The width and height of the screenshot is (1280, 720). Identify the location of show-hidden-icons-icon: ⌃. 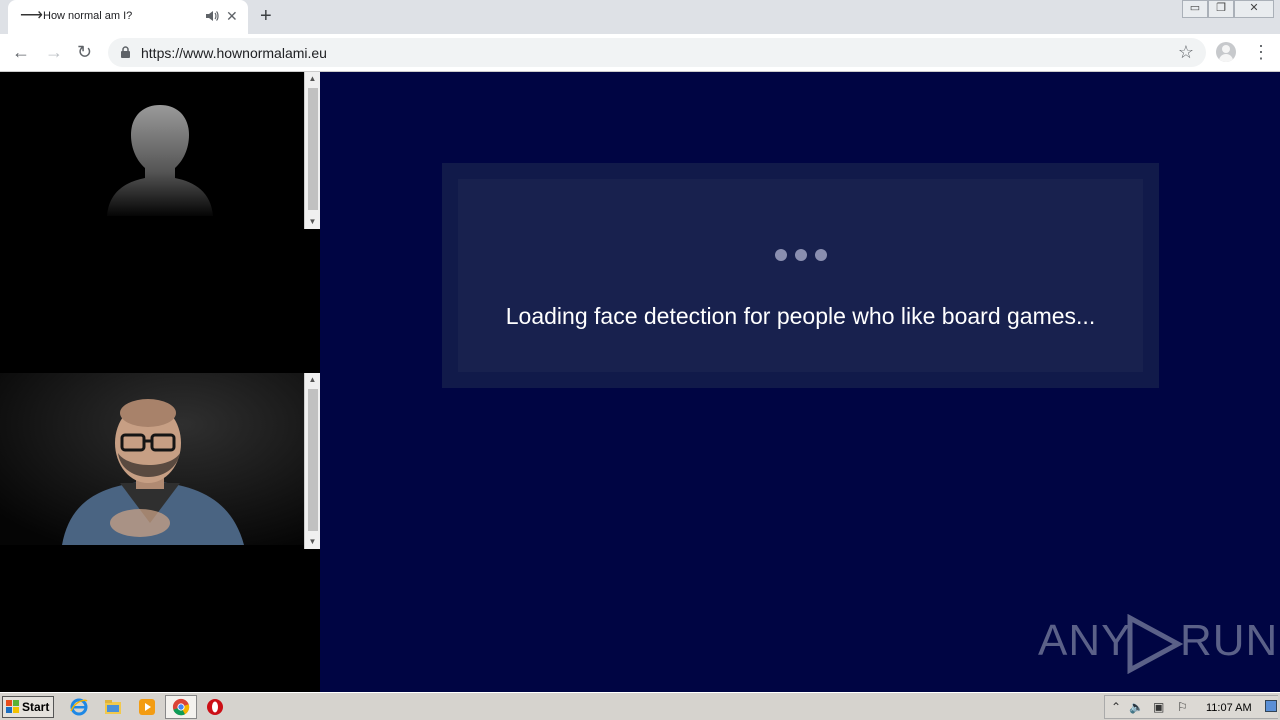
(1116, 707).